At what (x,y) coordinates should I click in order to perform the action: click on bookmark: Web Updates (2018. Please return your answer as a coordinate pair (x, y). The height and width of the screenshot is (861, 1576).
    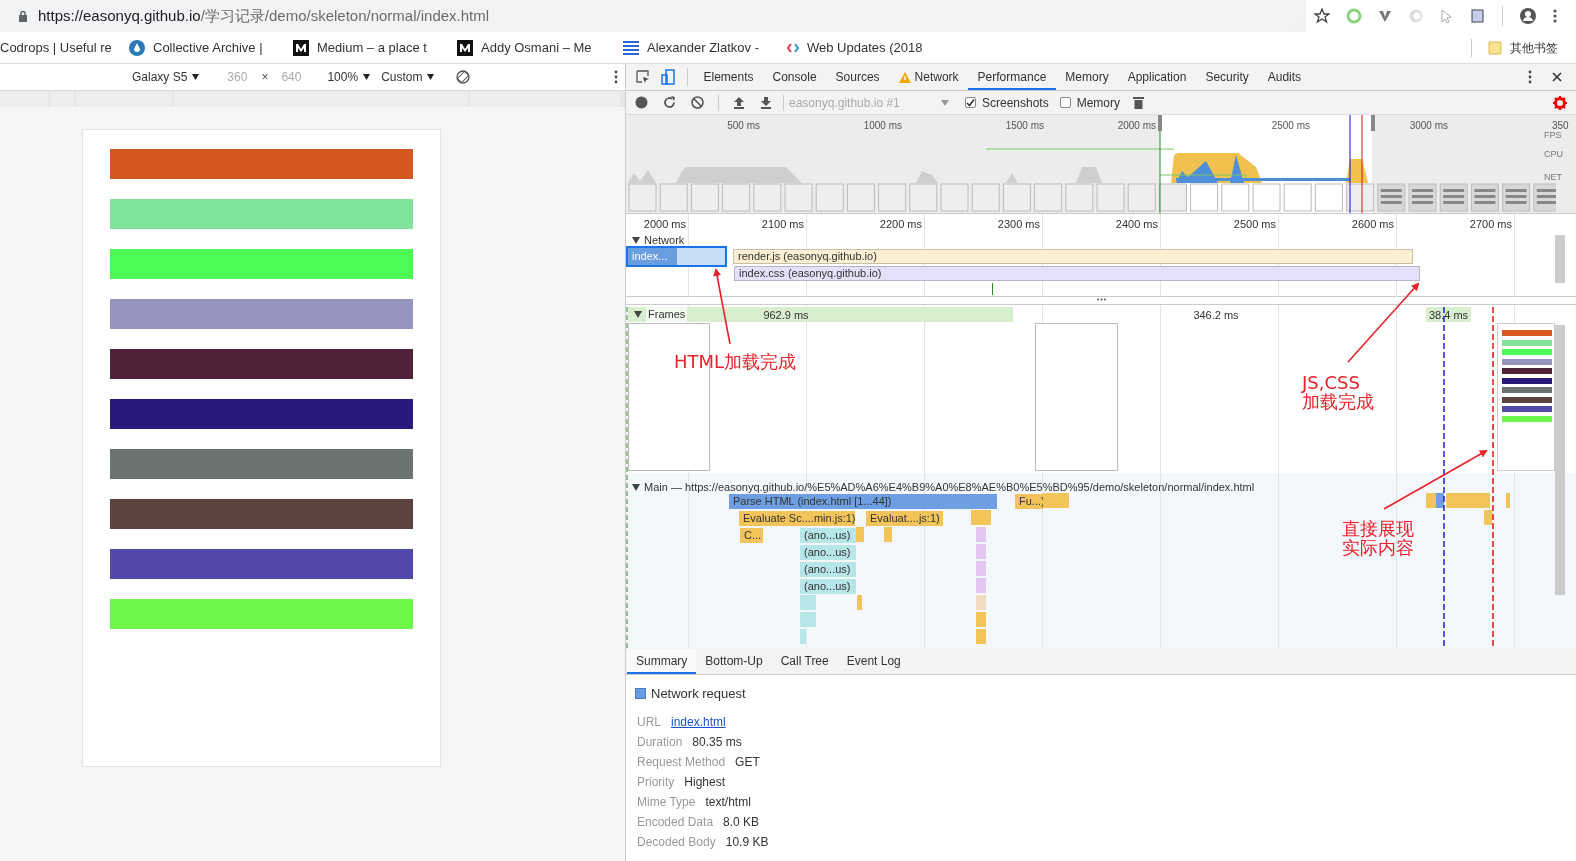
    Looking at the image, I should click on (865, 47).